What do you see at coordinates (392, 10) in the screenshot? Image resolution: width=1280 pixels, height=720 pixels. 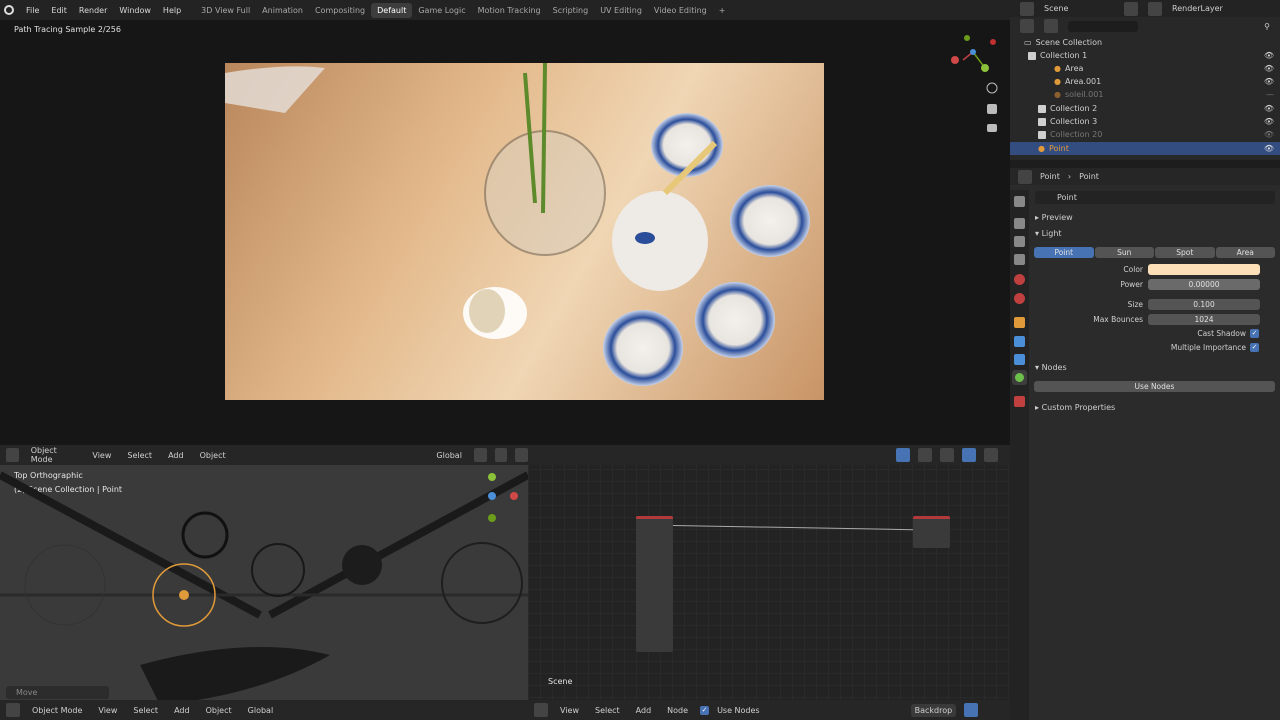 I see `tab-default: Default` at bounding box center [392, 10].